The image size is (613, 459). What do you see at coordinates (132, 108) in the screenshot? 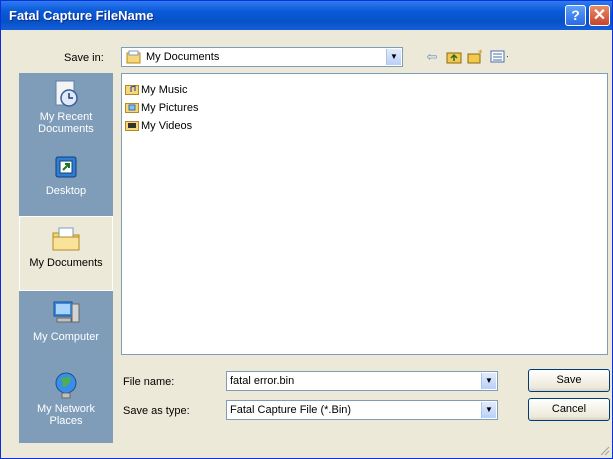
I see `pictures-folder-icon` at bounding box center [132, 108].